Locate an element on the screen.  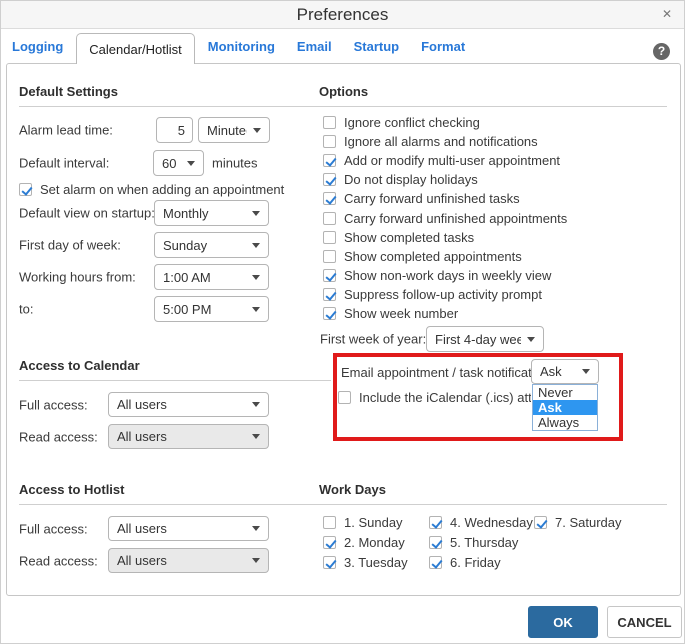
access-calendar-heading: Access to Calendar is located at coordinates (175, 369).